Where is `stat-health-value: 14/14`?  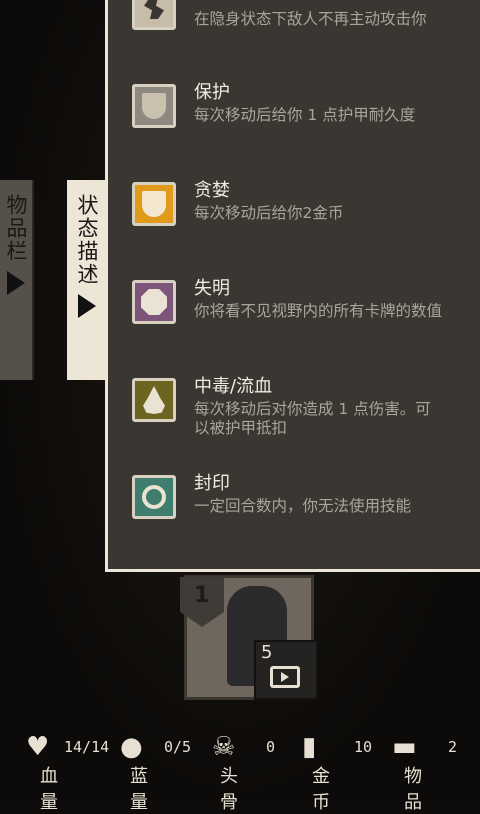
stat-health-value: 14/14 is located at coordinates (87, 747).